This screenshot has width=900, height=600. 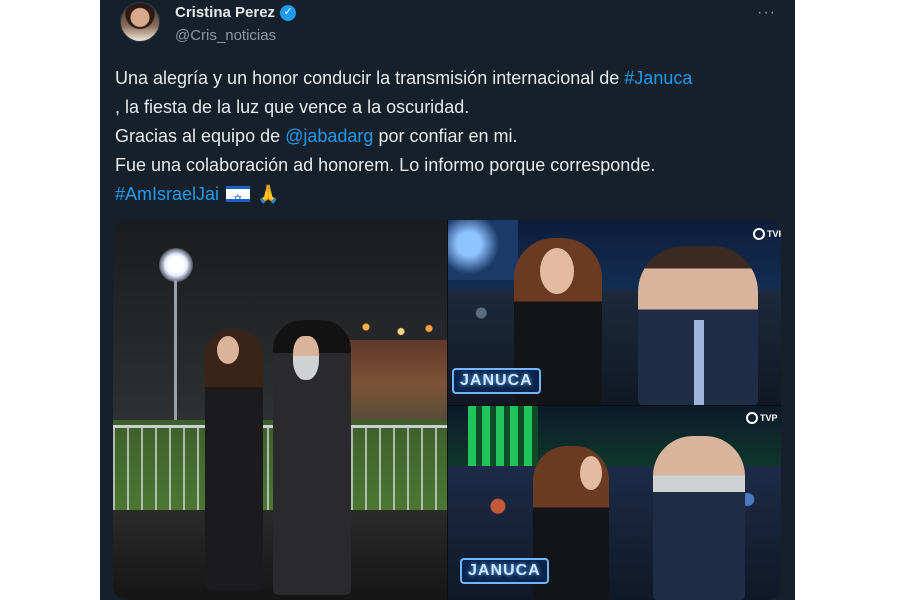 I want to click on tweet-text-segment: por confiar en mi., so click(x=445, y=136).